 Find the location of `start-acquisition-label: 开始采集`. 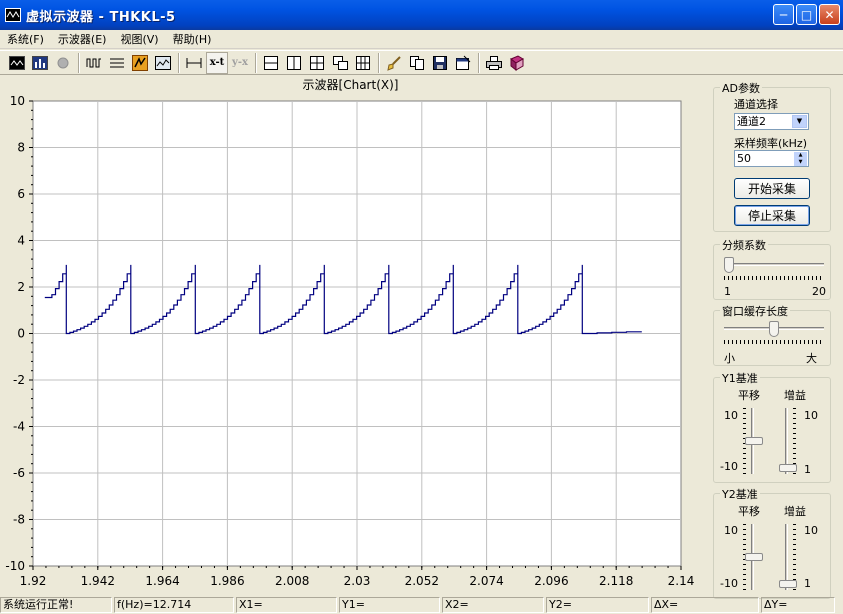

start-acquisition-label: 开始采集 is located at coordinates (771, 189).